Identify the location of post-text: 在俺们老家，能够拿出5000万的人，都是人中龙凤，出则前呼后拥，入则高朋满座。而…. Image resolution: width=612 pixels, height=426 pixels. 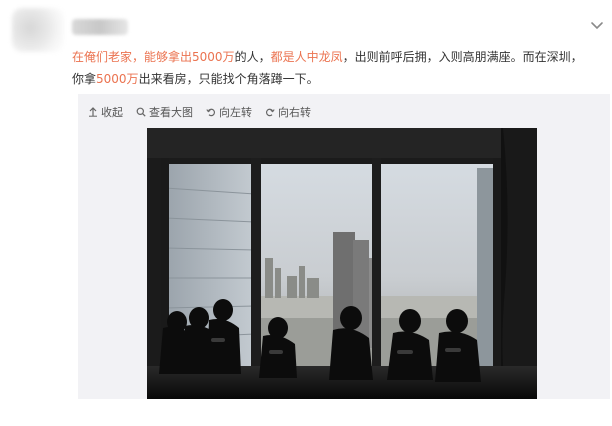
(335, 68).